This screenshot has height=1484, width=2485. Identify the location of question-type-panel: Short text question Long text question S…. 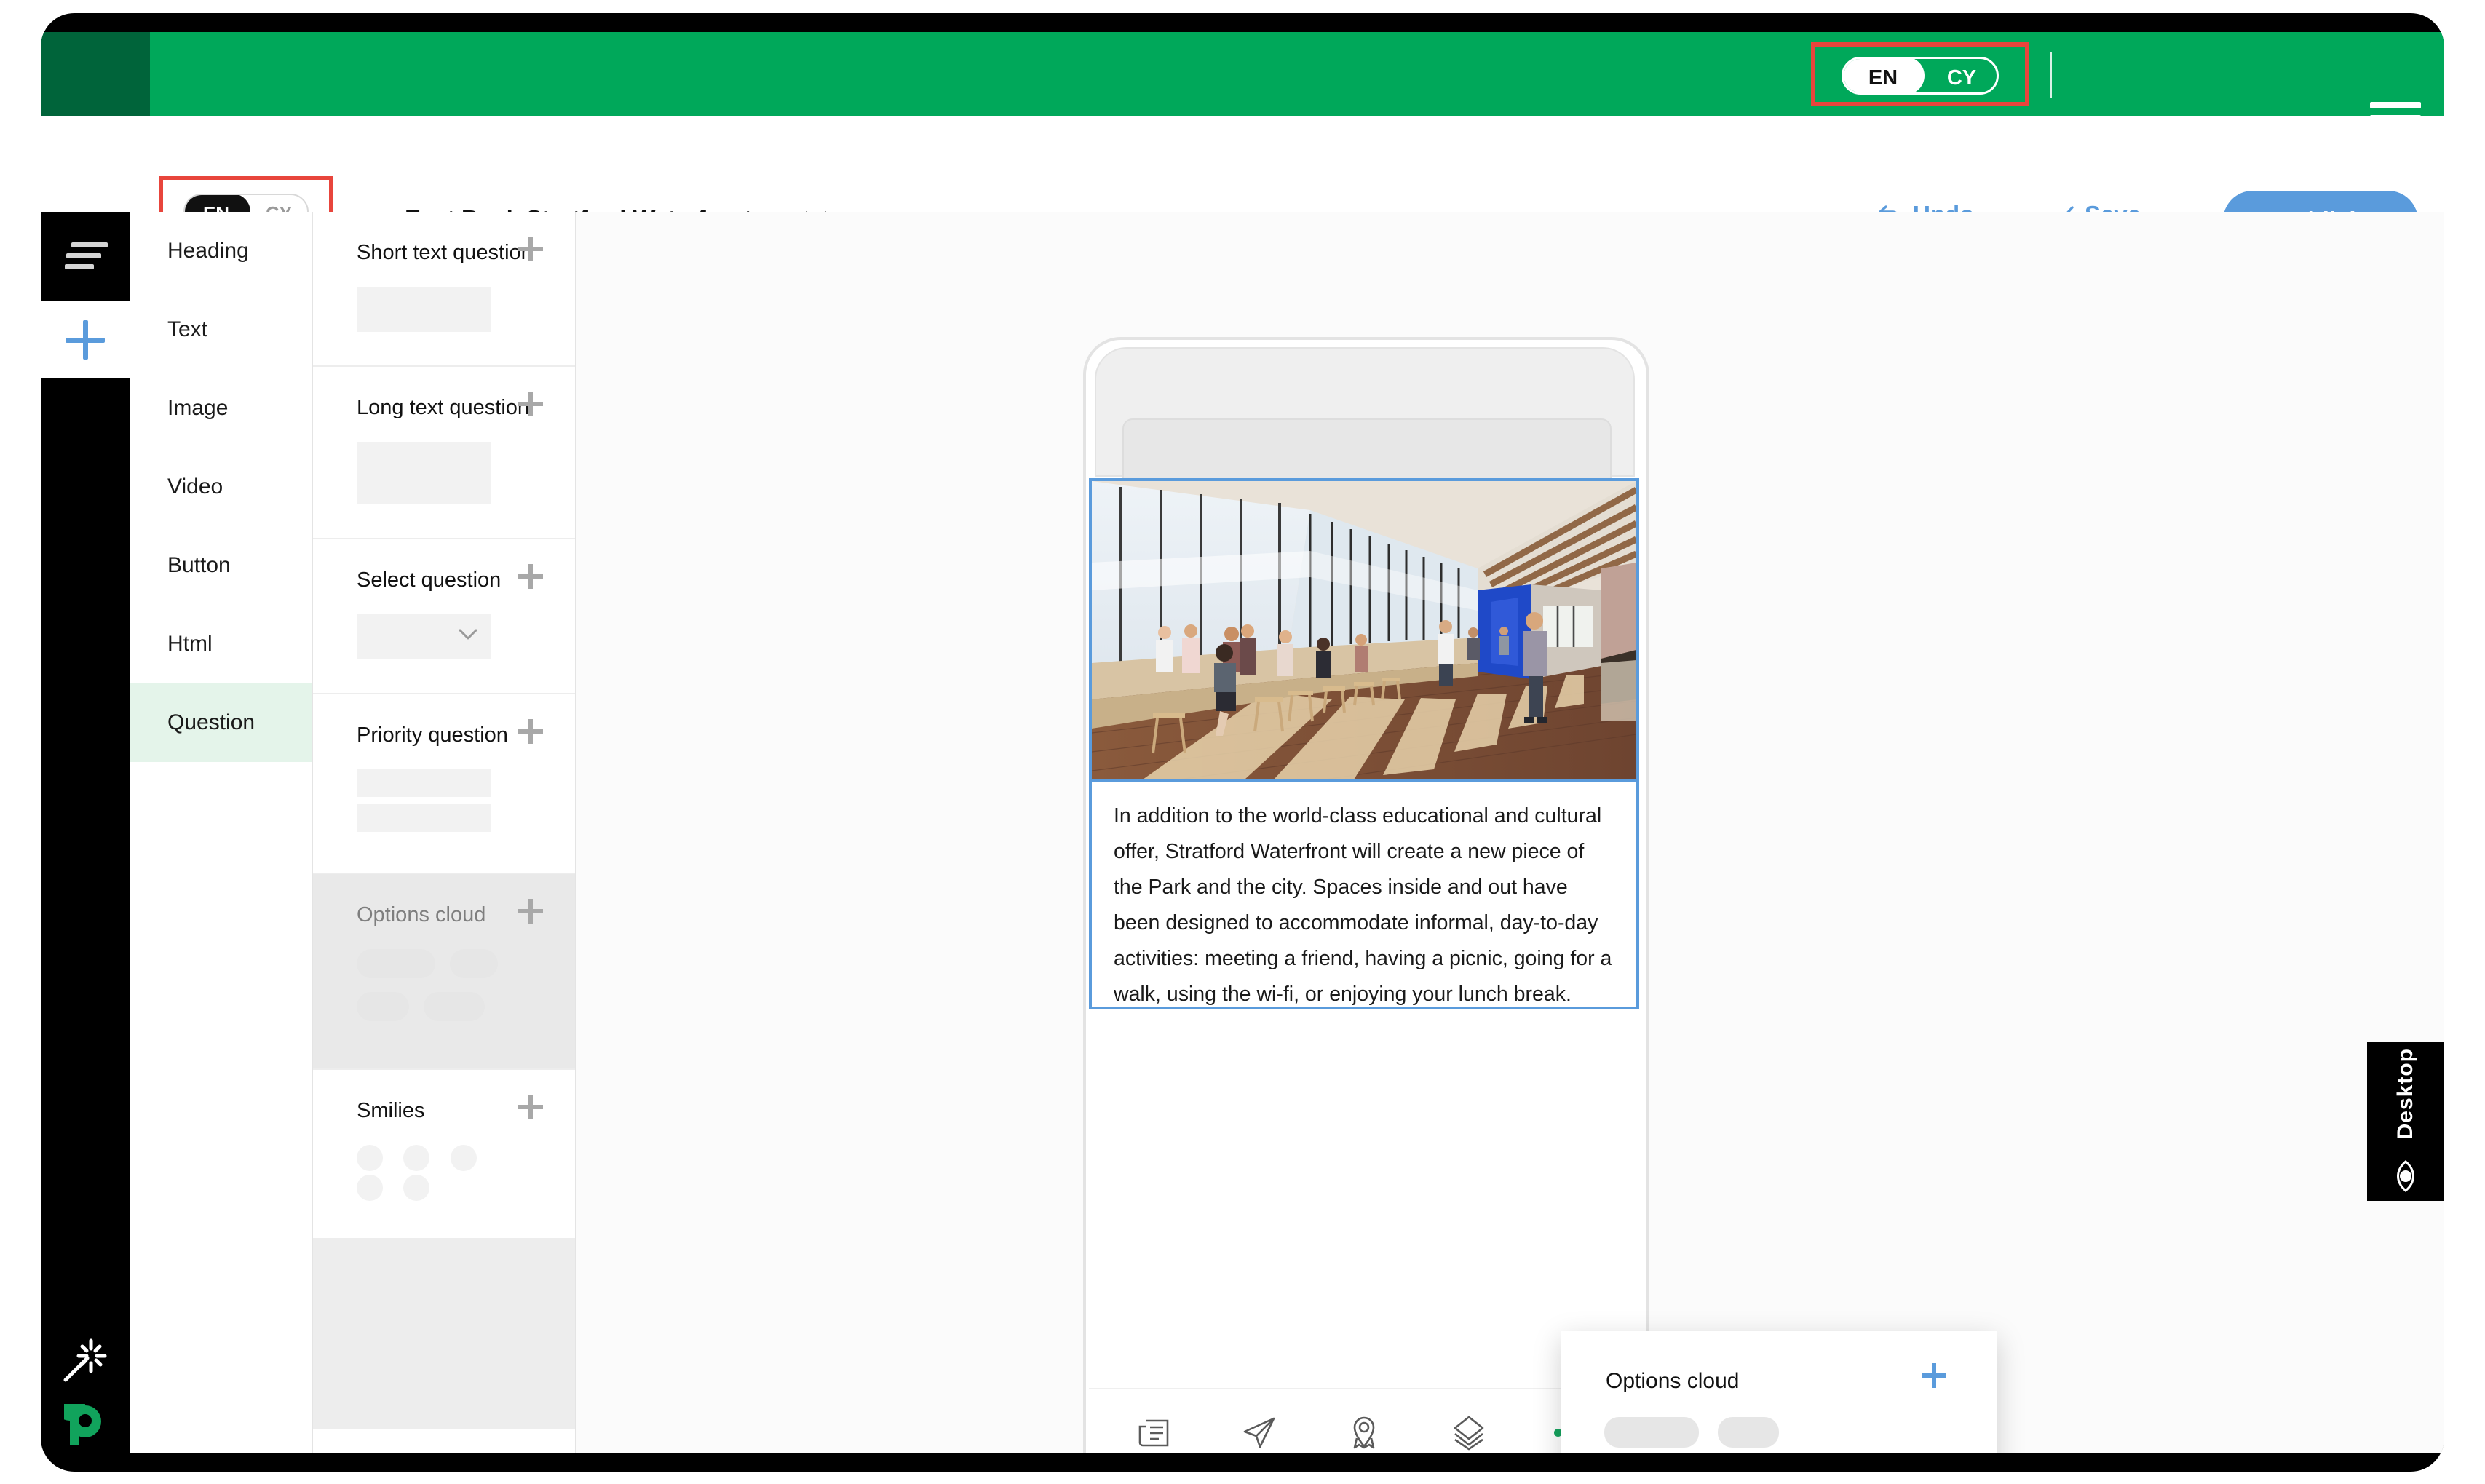
(444, 832).